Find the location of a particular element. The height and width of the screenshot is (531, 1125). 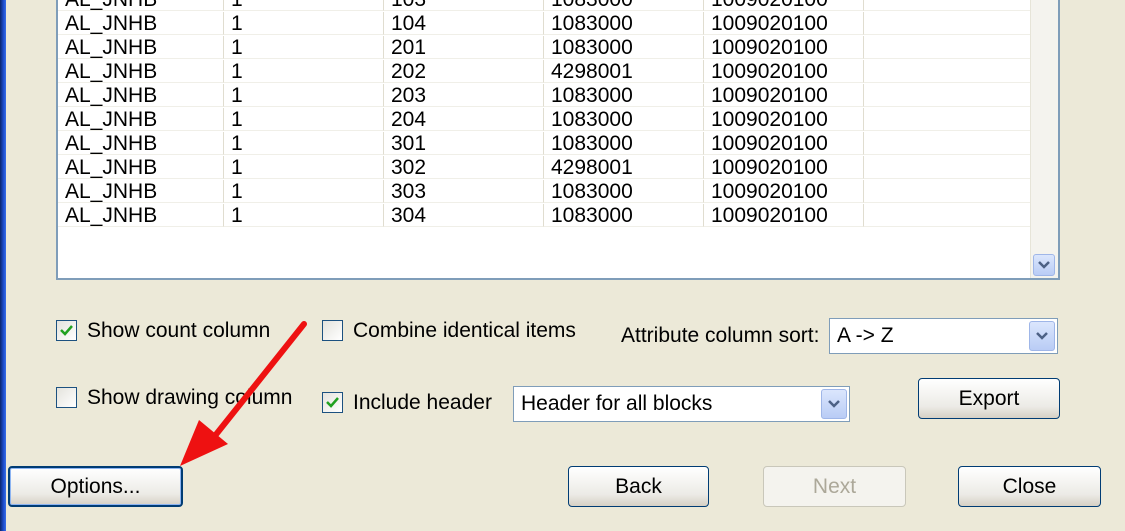

table-cell: 303 is located at coordinates (464, 191).